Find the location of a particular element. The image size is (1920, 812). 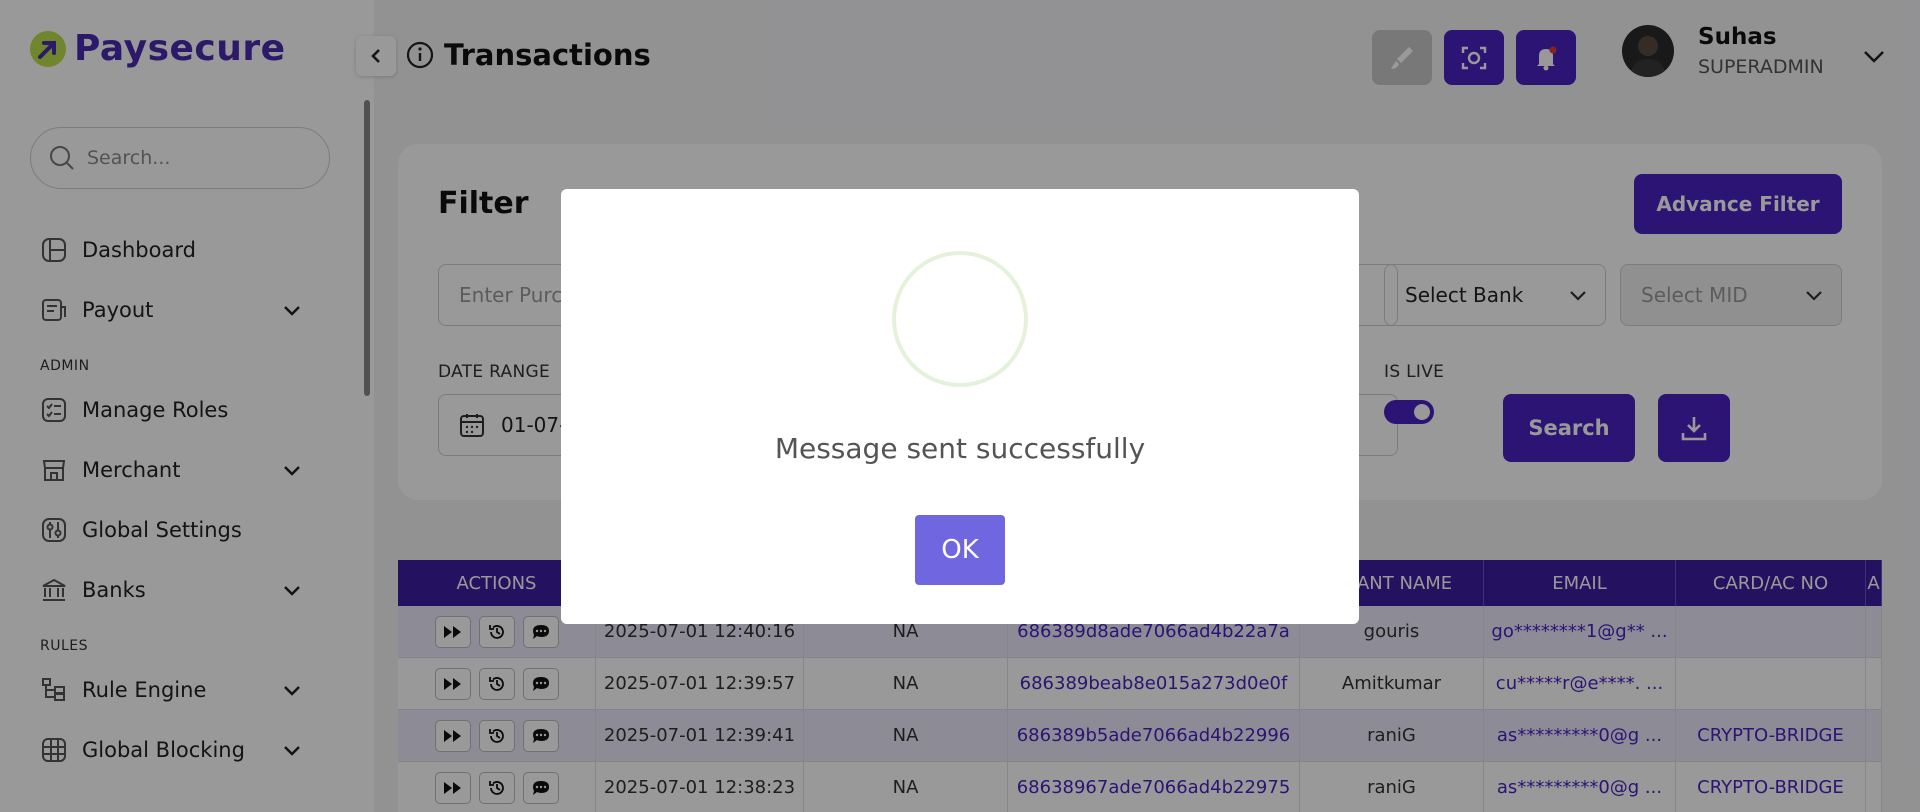

ok-button: OK is located at coordinates (960, 550).